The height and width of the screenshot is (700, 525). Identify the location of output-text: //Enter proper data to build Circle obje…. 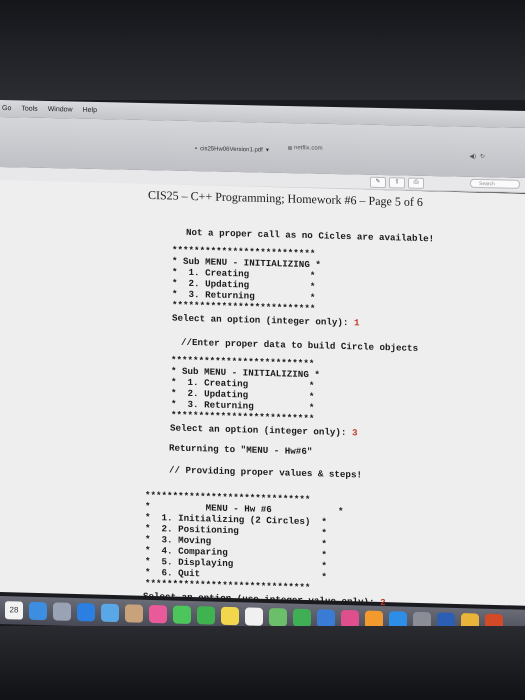
(300, 345).